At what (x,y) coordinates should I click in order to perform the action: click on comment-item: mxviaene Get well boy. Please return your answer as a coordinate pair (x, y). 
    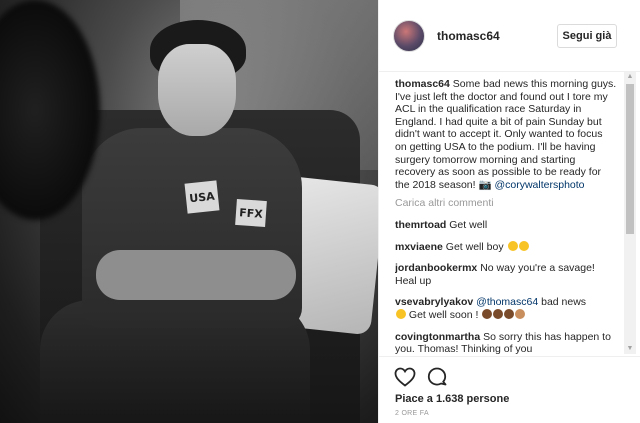
    Looking at the image, I should click on (506, 247).